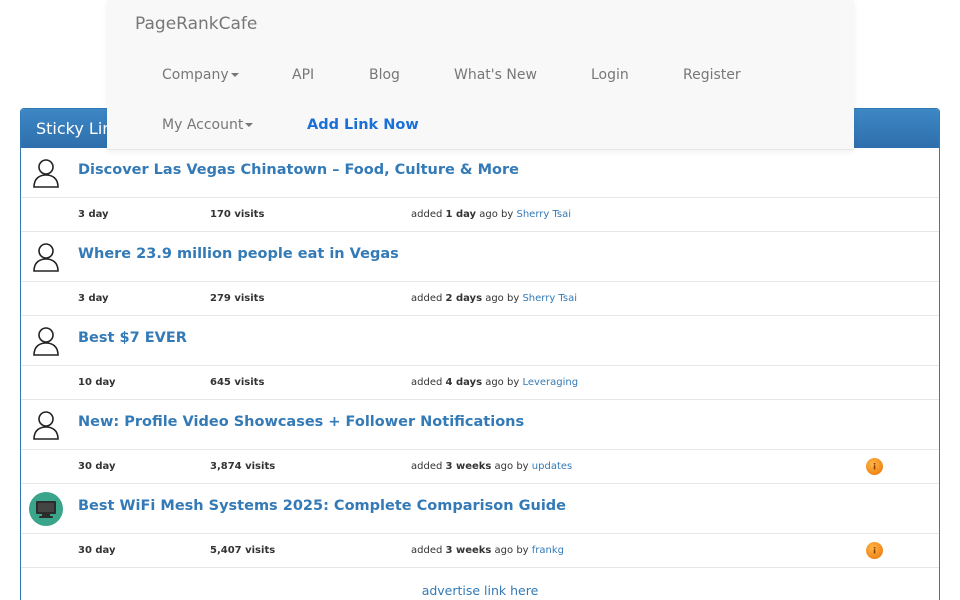  Describe the element at coordinates (495, 382) in the screenshot. I see `added-info: added 4 days ago by Leveraging` at that location.